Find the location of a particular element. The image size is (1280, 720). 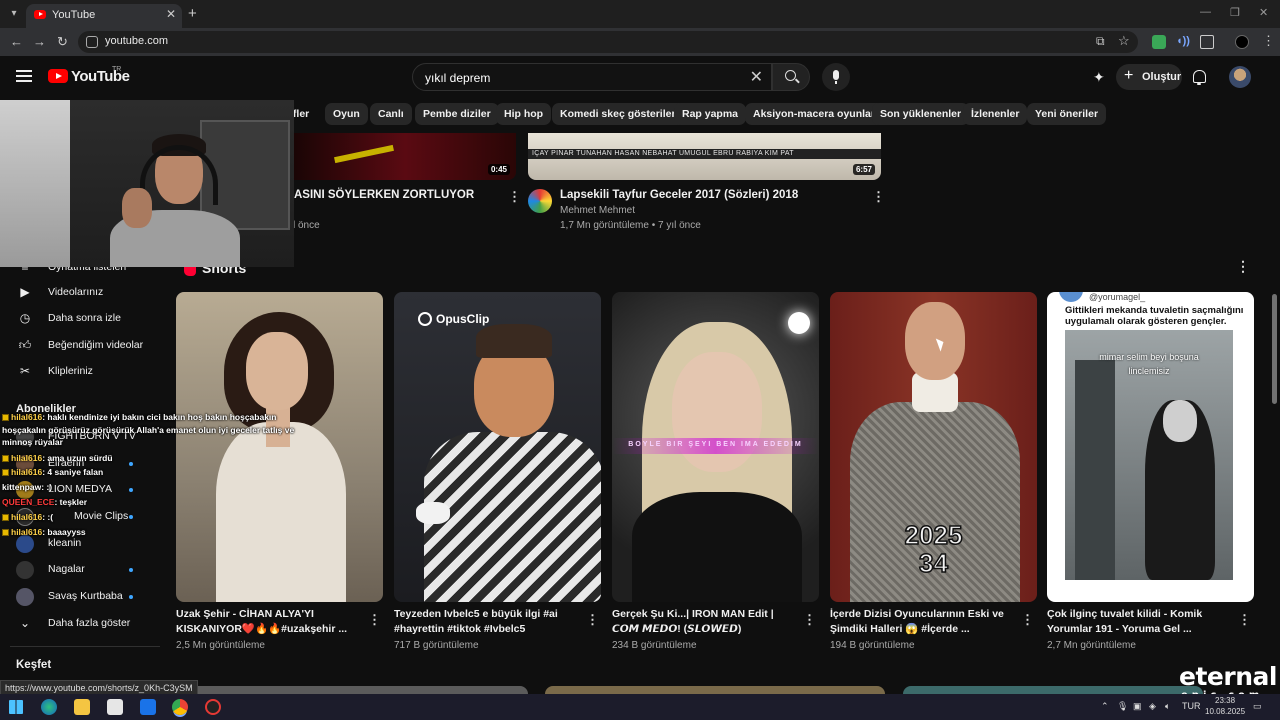

restore-icon: ❐ is located at coordinates (1235, 12).